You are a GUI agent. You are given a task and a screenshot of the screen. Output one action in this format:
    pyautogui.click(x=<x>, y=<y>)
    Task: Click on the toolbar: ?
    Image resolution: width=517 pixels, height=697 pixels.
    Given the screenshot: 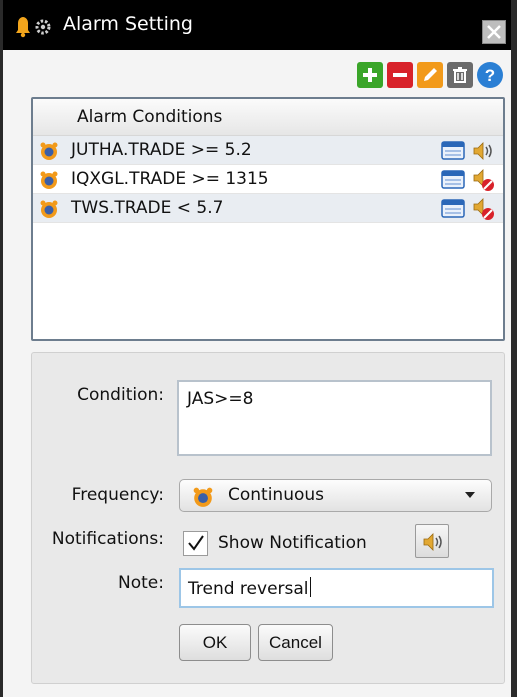 What is the action you would take?
    pyautogui.click(x=430, y=76)
    